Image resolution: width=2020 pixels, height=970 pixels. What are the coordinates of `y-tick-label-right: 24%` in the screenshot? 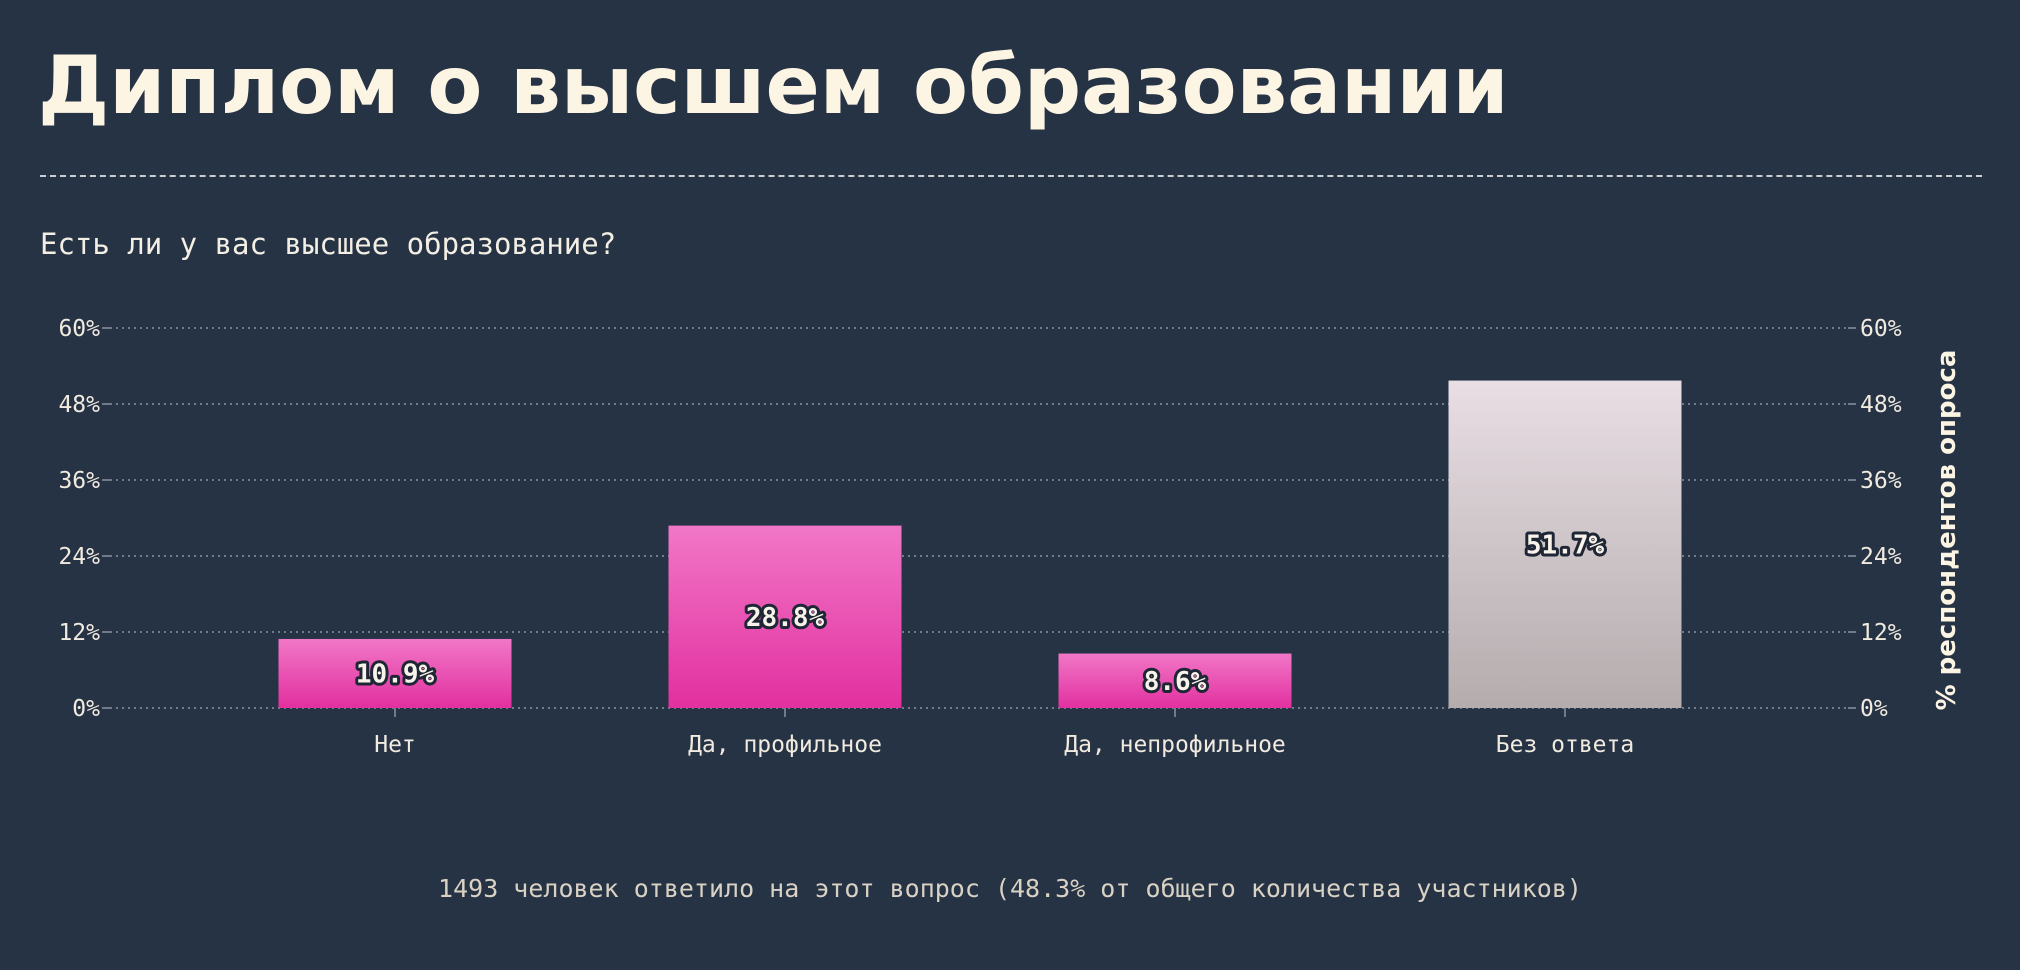 It's located at (1881, 557).